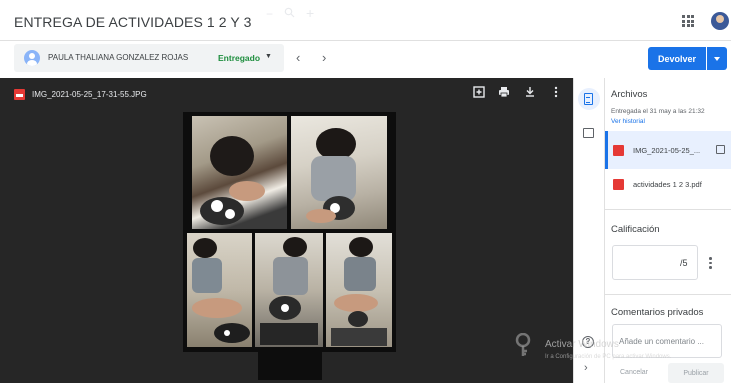 The height and width of the screenshot is (383, 731). I want to click on activation-watermark-title: Activar Windows, so click(582, 344).